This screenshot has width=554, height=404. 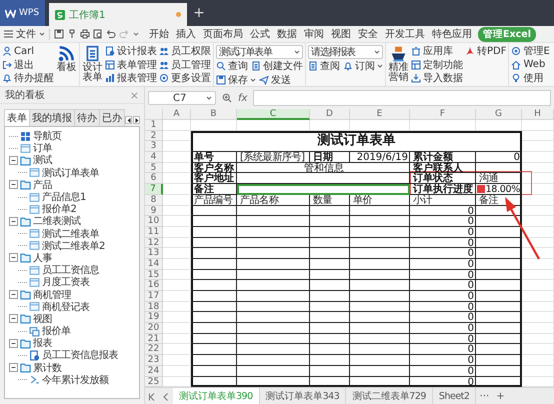 I want to click on ribbon-button: 看板, so click(x=66, y=59).